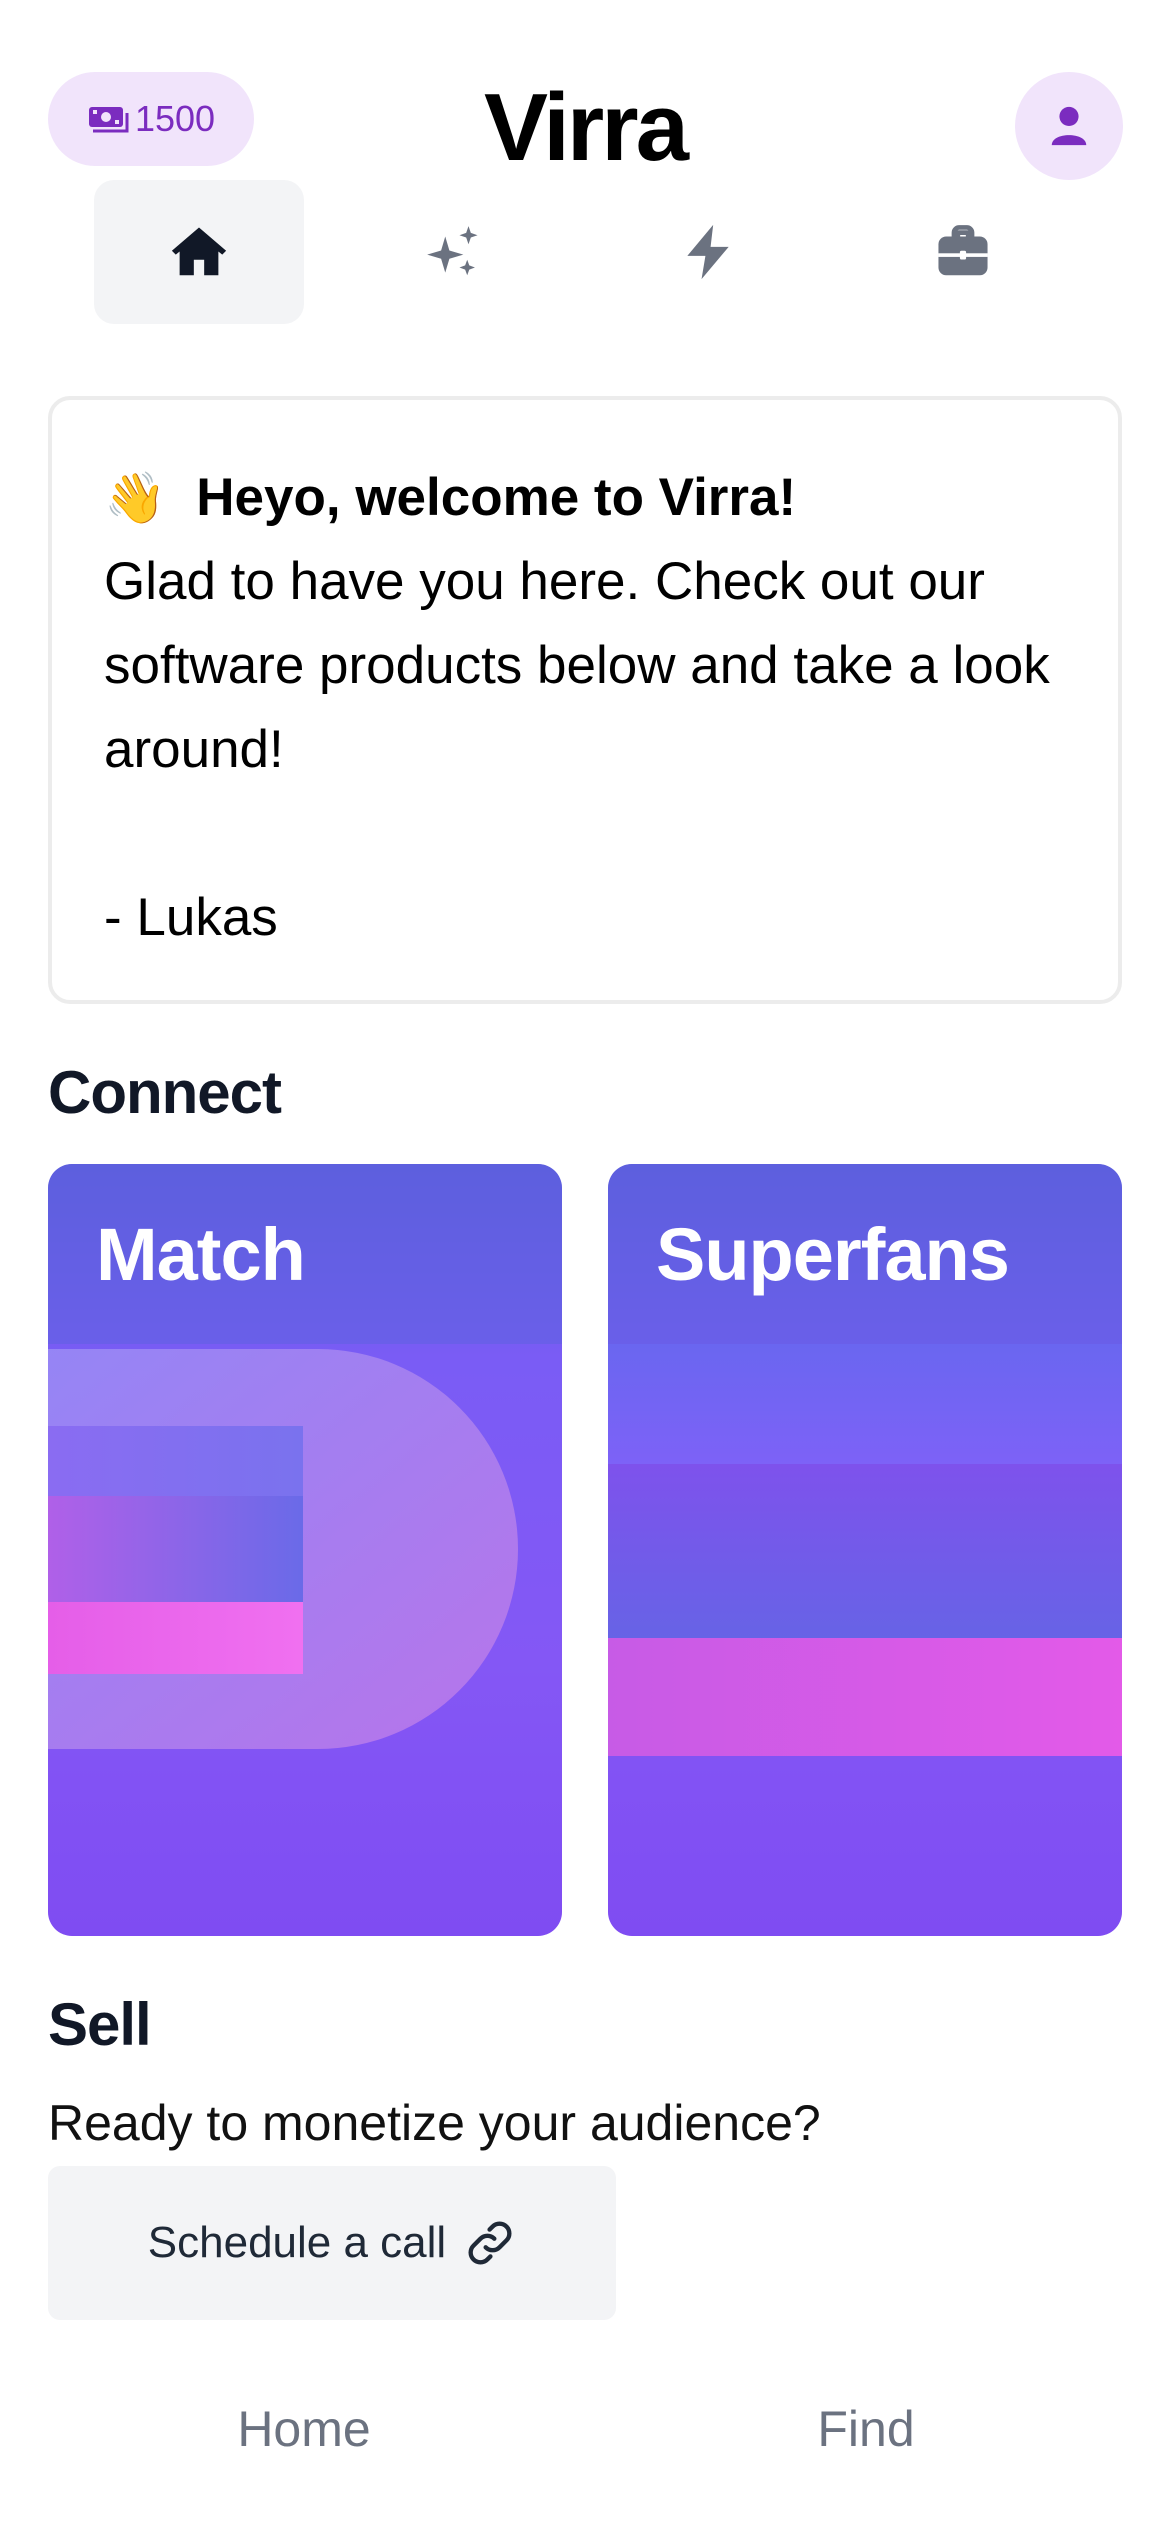  Describe the element at coordinates (191, 917) in the screenshot. I see `welcome-signature: - Lukas` at that location.